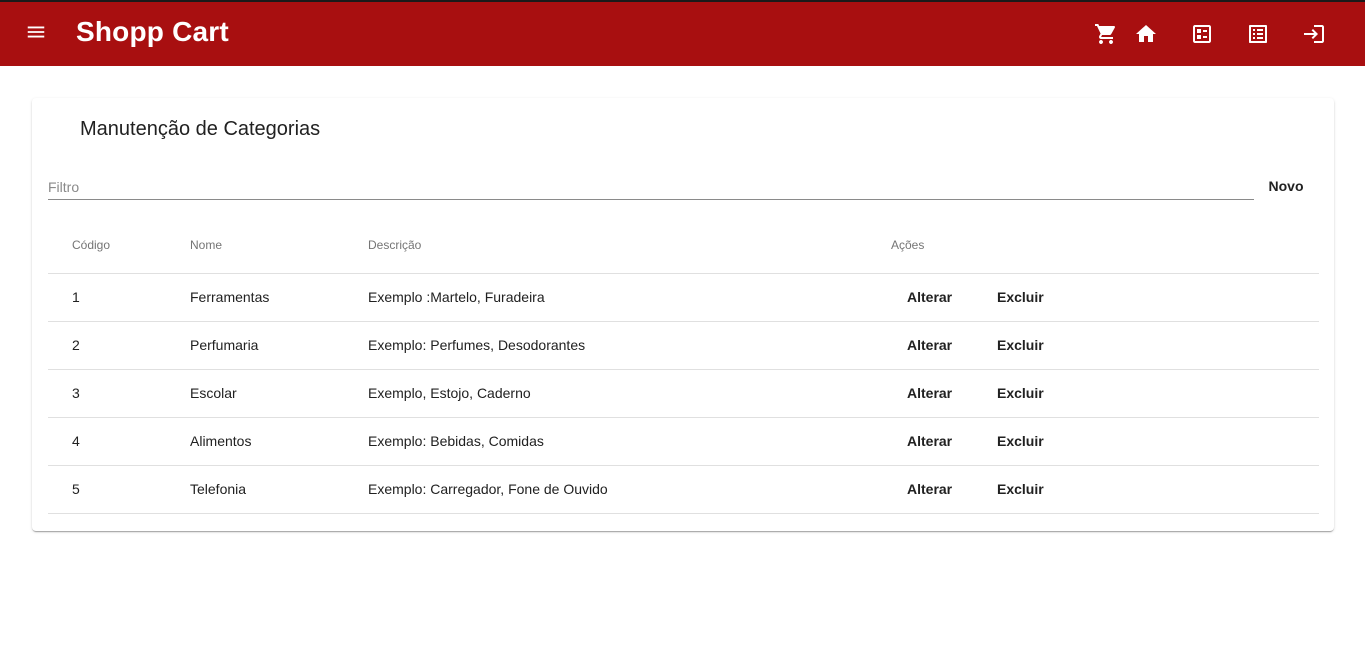  Describe the element at coordinates (488, 489) in the screenshot. I see `cell-descricao: Exemplo: Carregador, Fone de Ouvido` at that location.